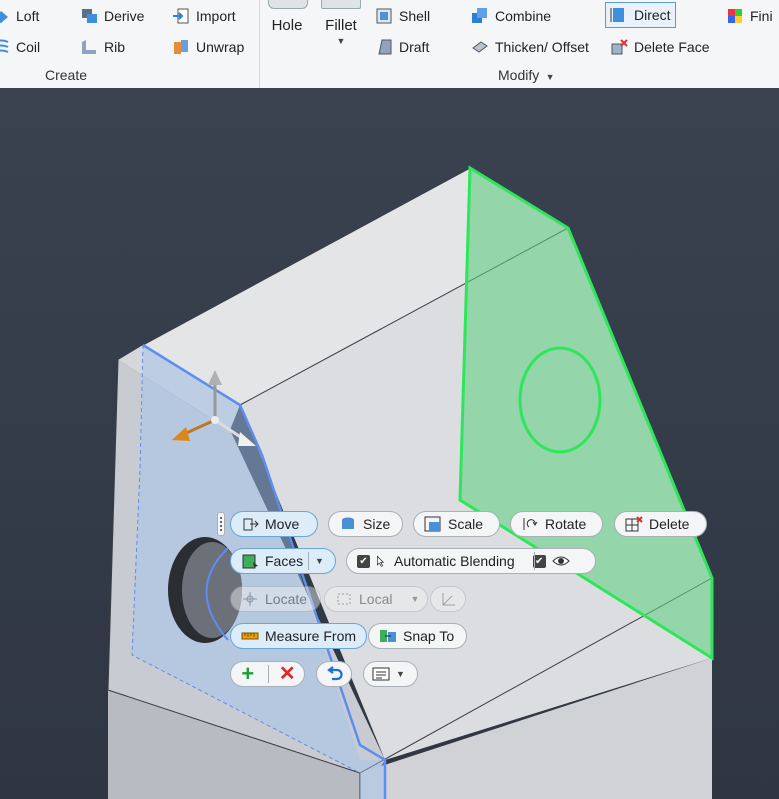 This screenshot has height=799, width=779. What do you see at coordinates (124, 16) in the screenshot?
I see `derive-label: Derive` at bounding box center [124, 16].